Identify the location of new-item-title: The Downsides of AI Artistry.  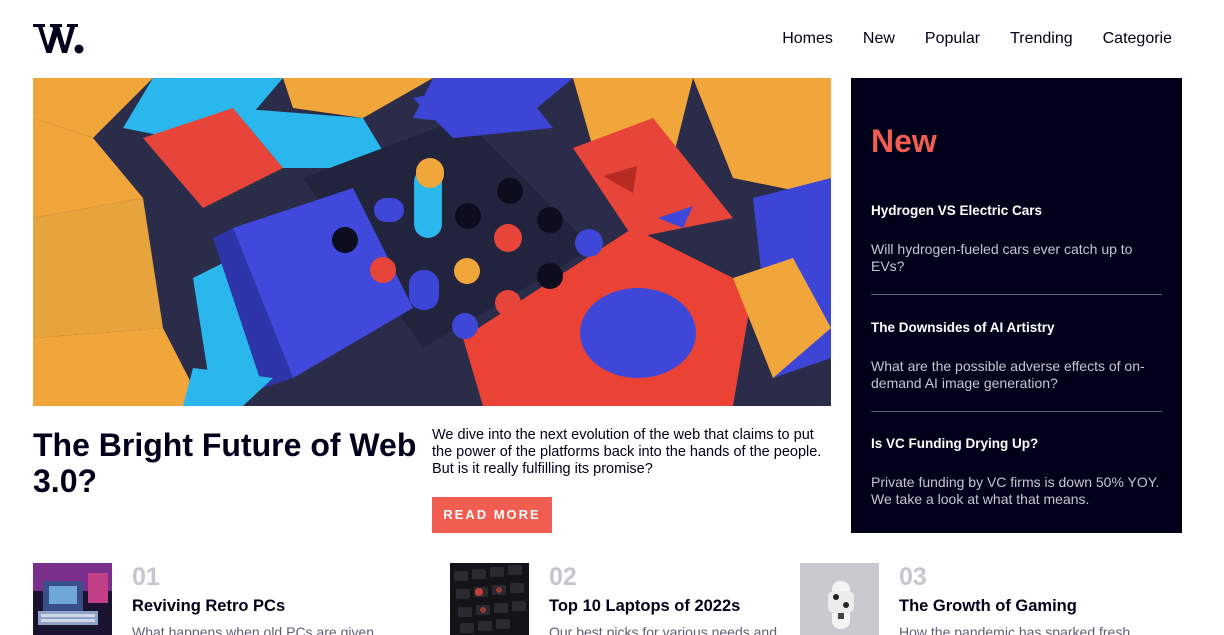
(1016, 327).